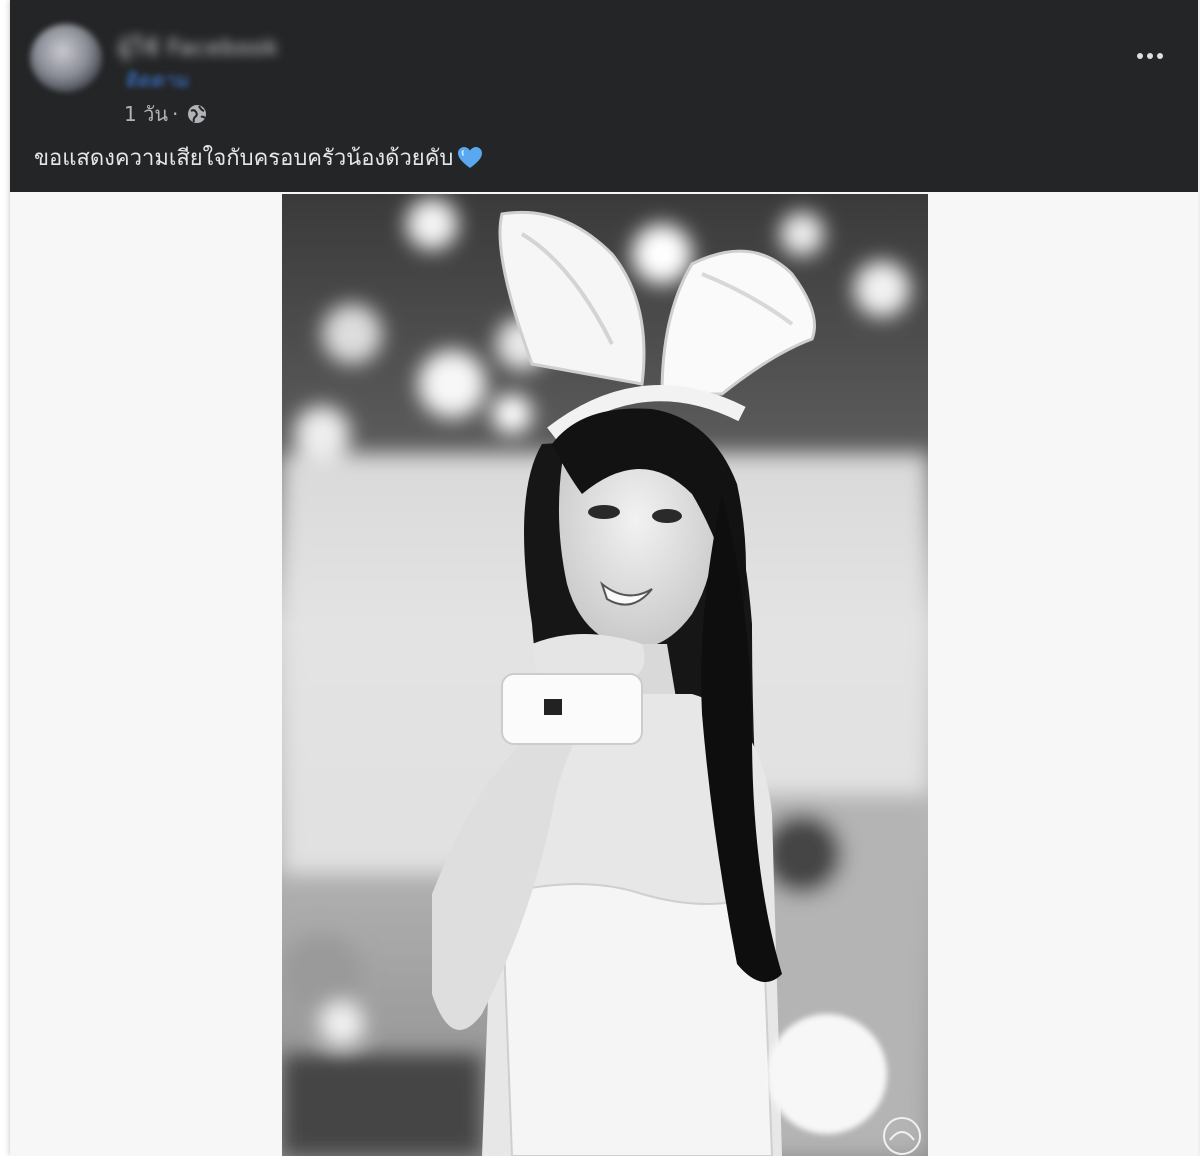  I want to click on post-meta: 1 วัน ·, so click(166, 114).